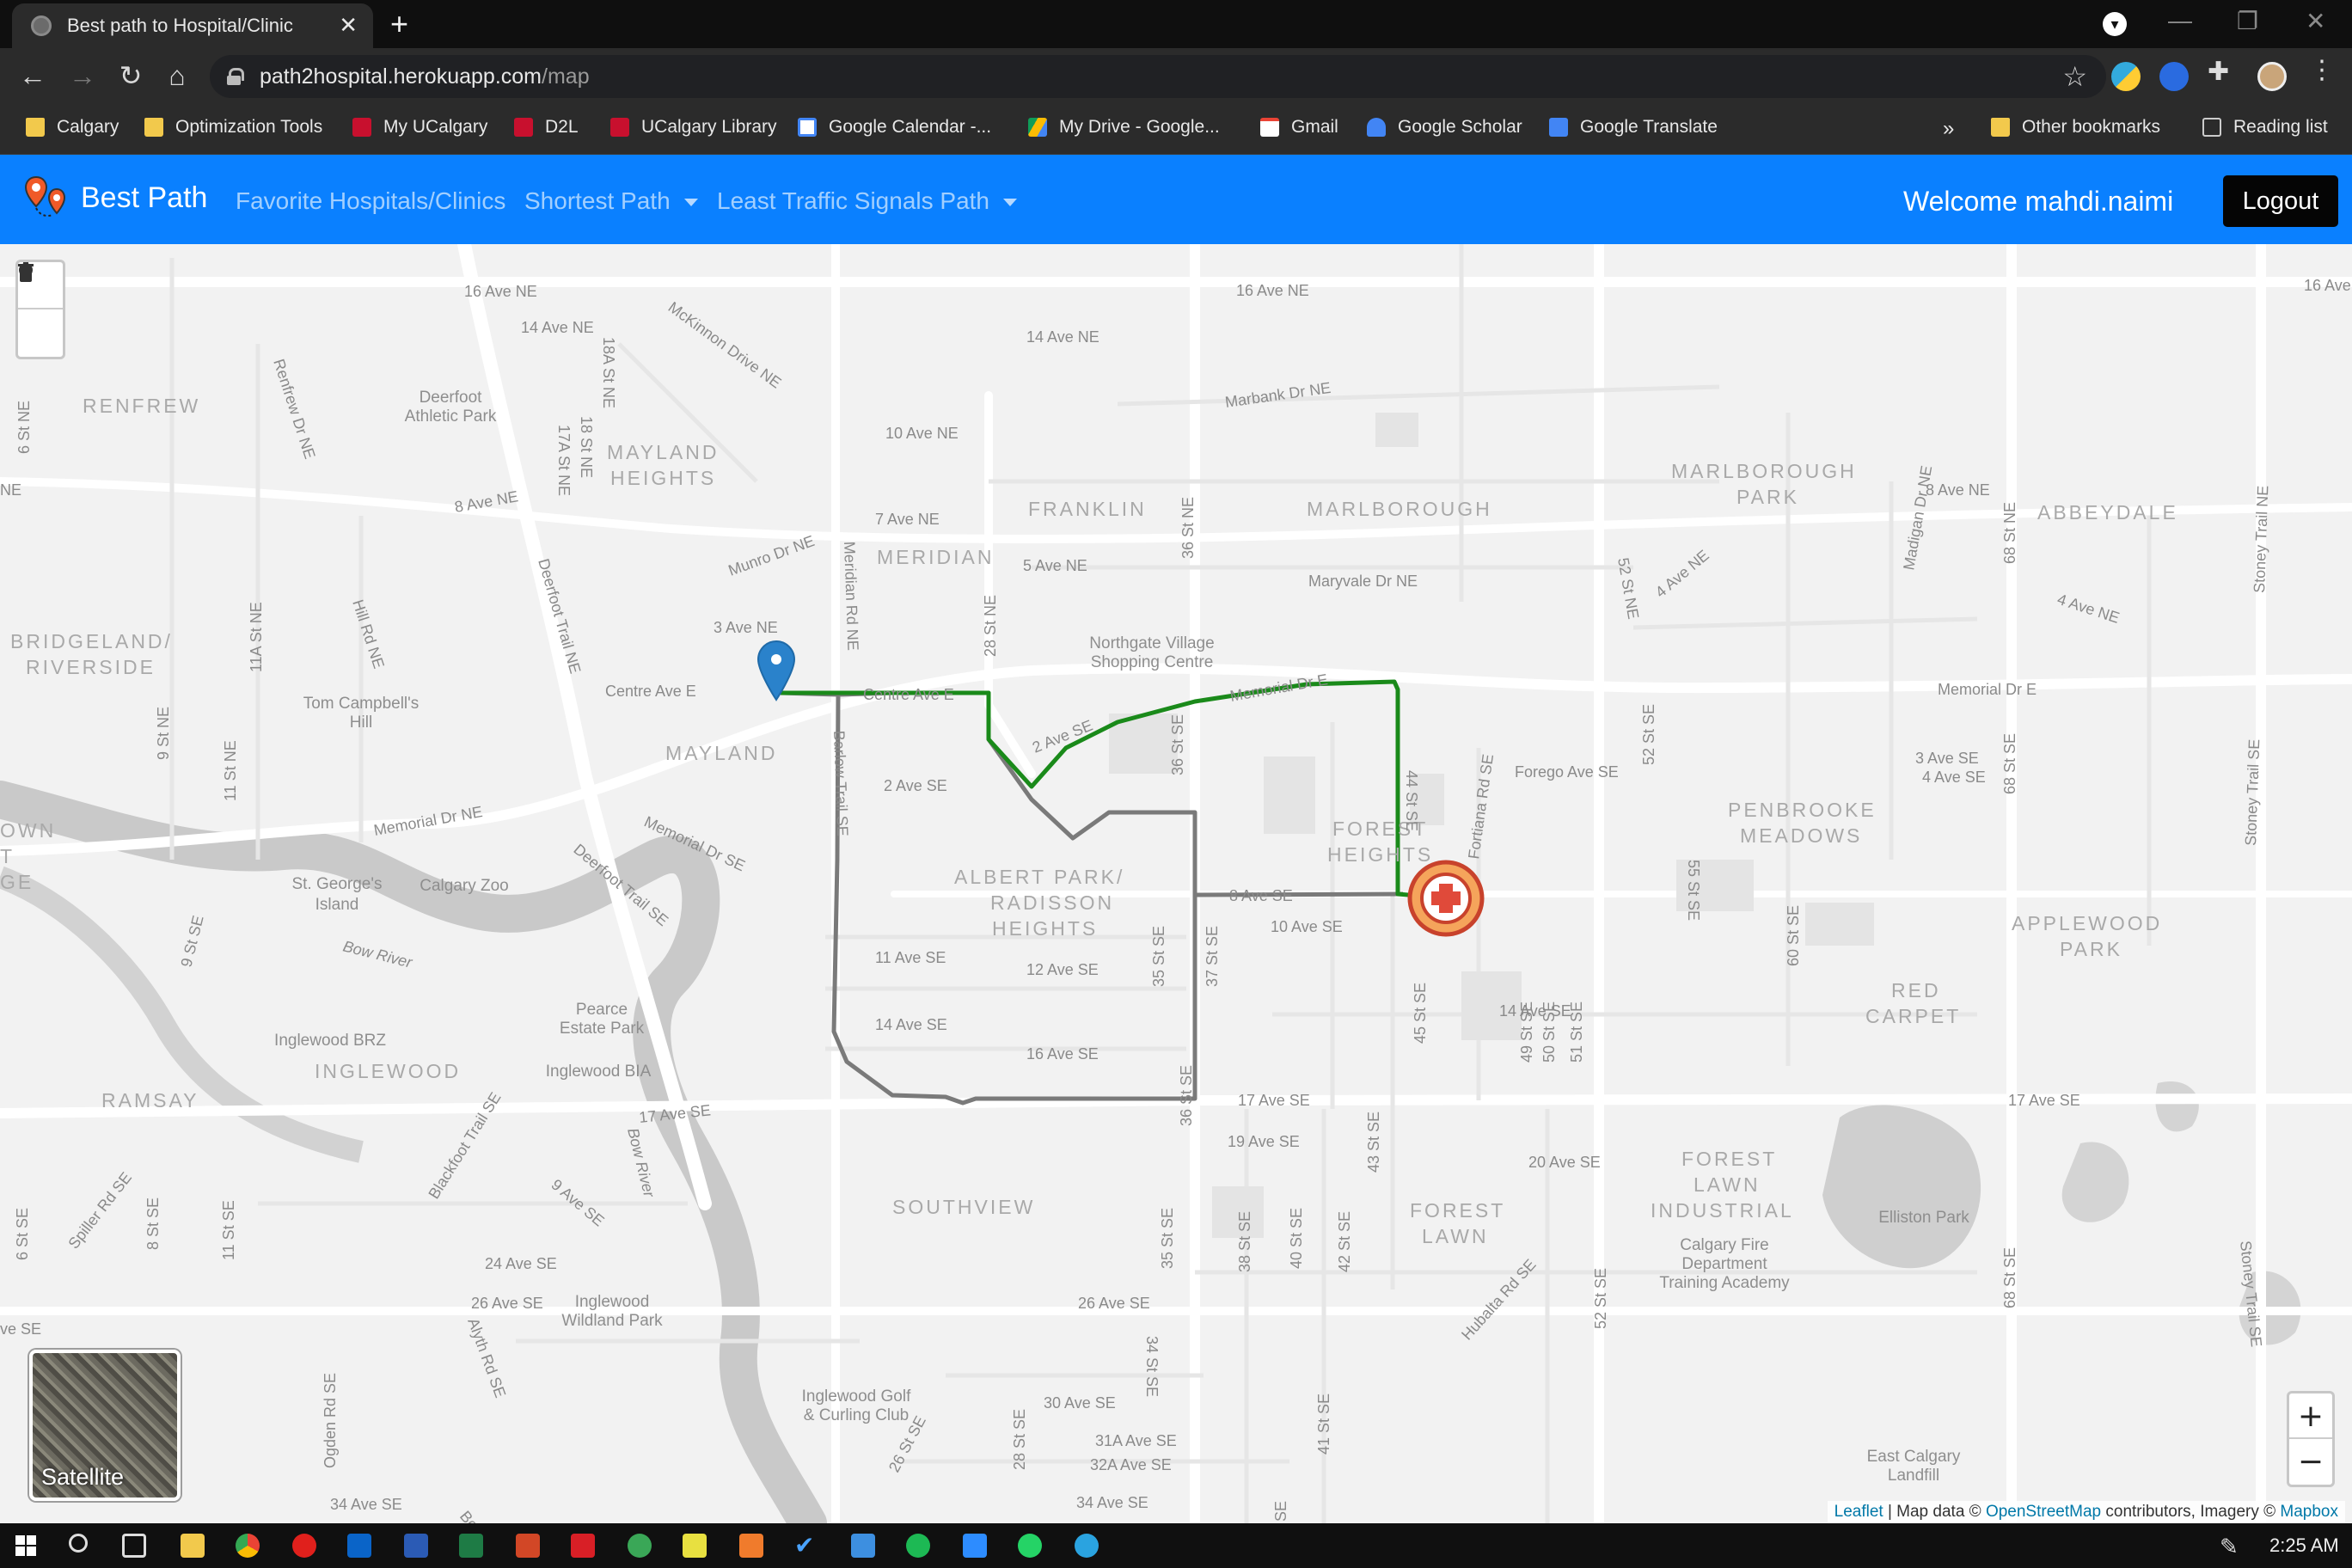 This screenshot has height=1568, width=2352. I want to click on map-label: 28 St NE, so click(991, 626).